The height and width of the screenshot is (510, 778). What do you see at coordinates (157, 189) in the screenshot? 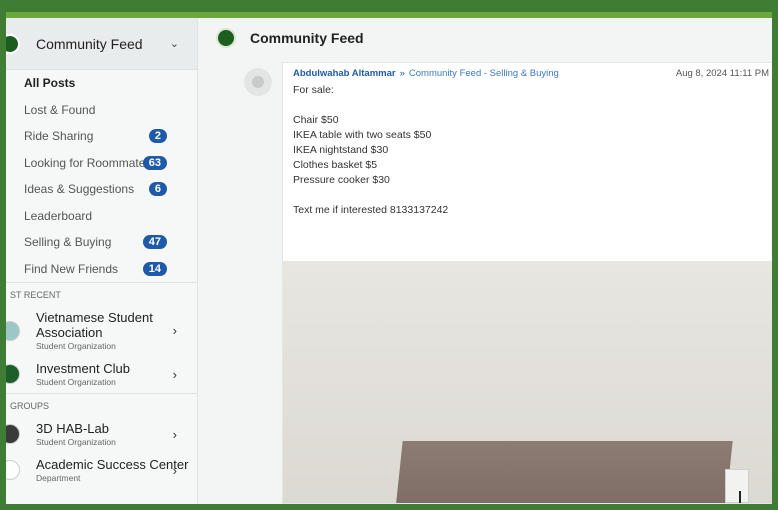
I see `count-badge: 6` at bounding box center [157, 189].